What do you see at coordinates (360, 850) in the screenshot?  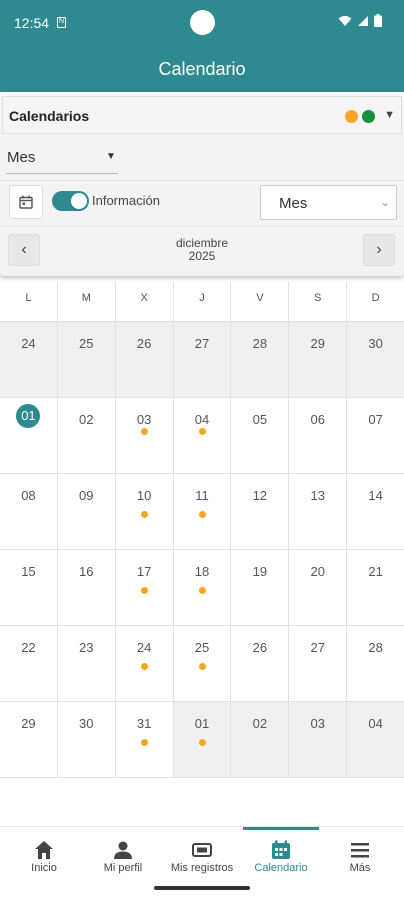 I see `menu-icon` at bounding box center [360, 850].